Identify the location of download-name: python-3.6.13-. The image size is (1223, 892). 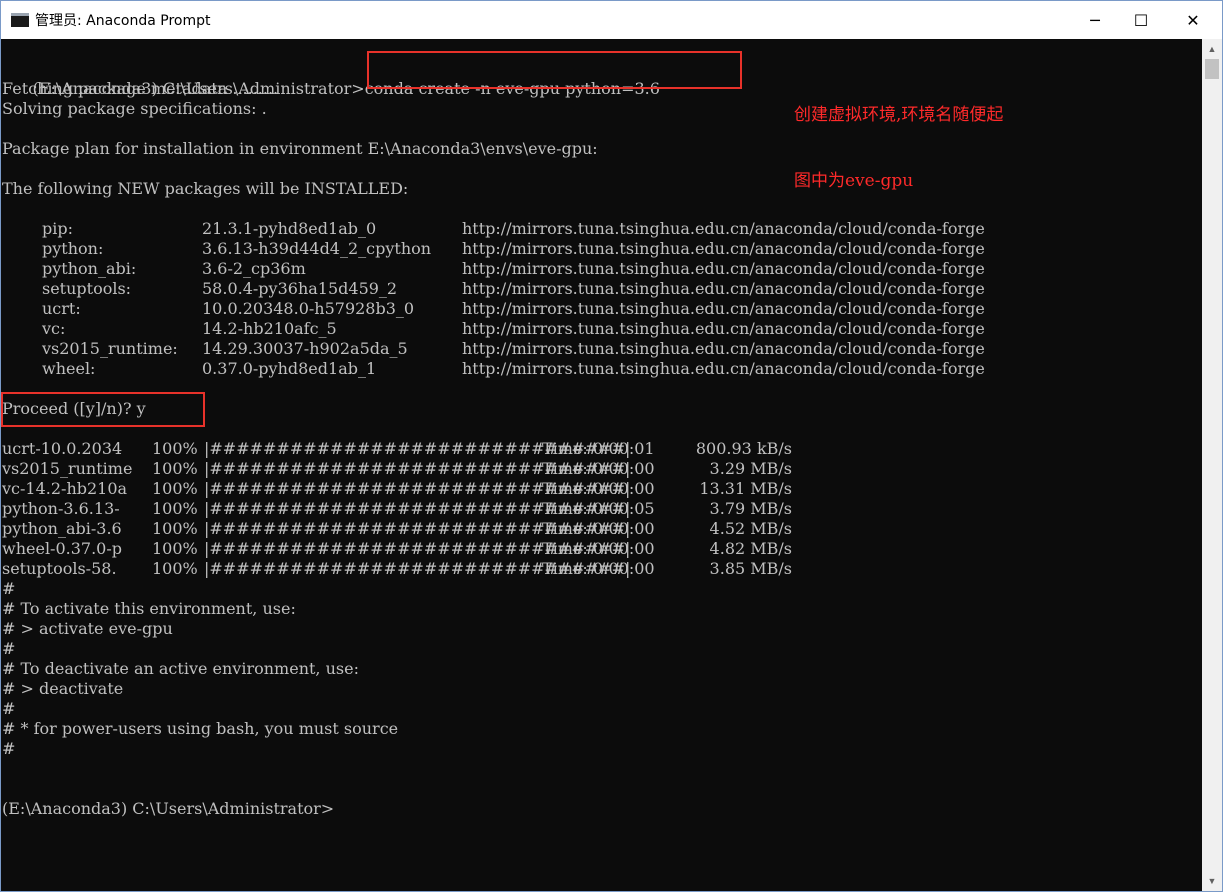
(61, 508).